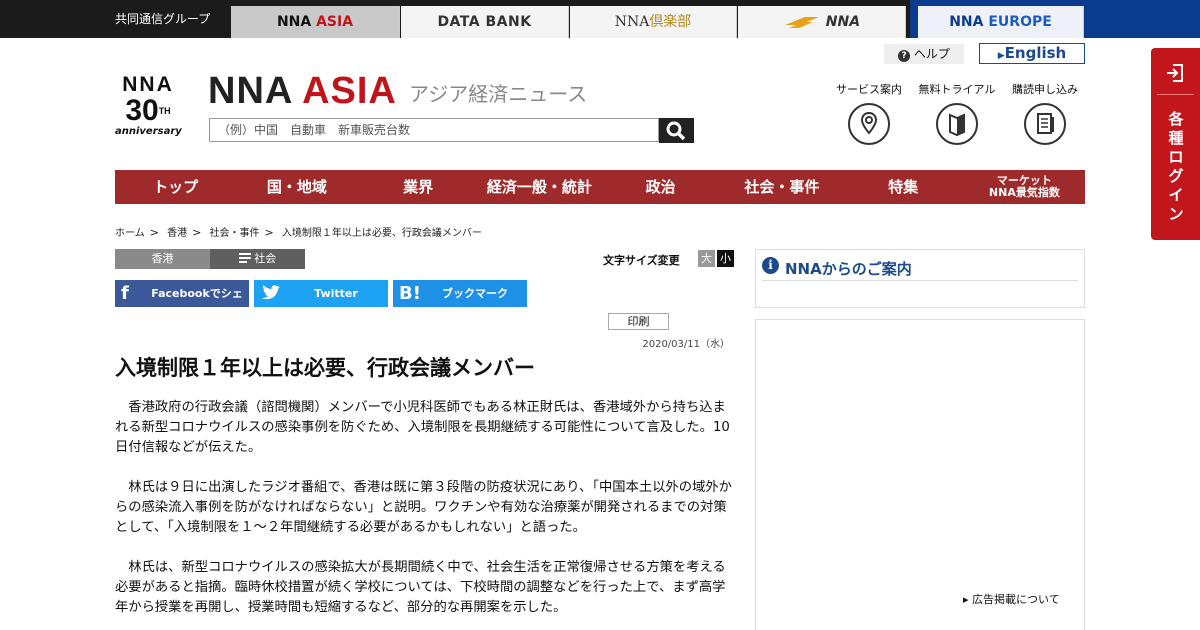  What do you see at coordinates (770, 265) in the screenshot?
I see `info-icon: i` at bounding box center [770, 265].